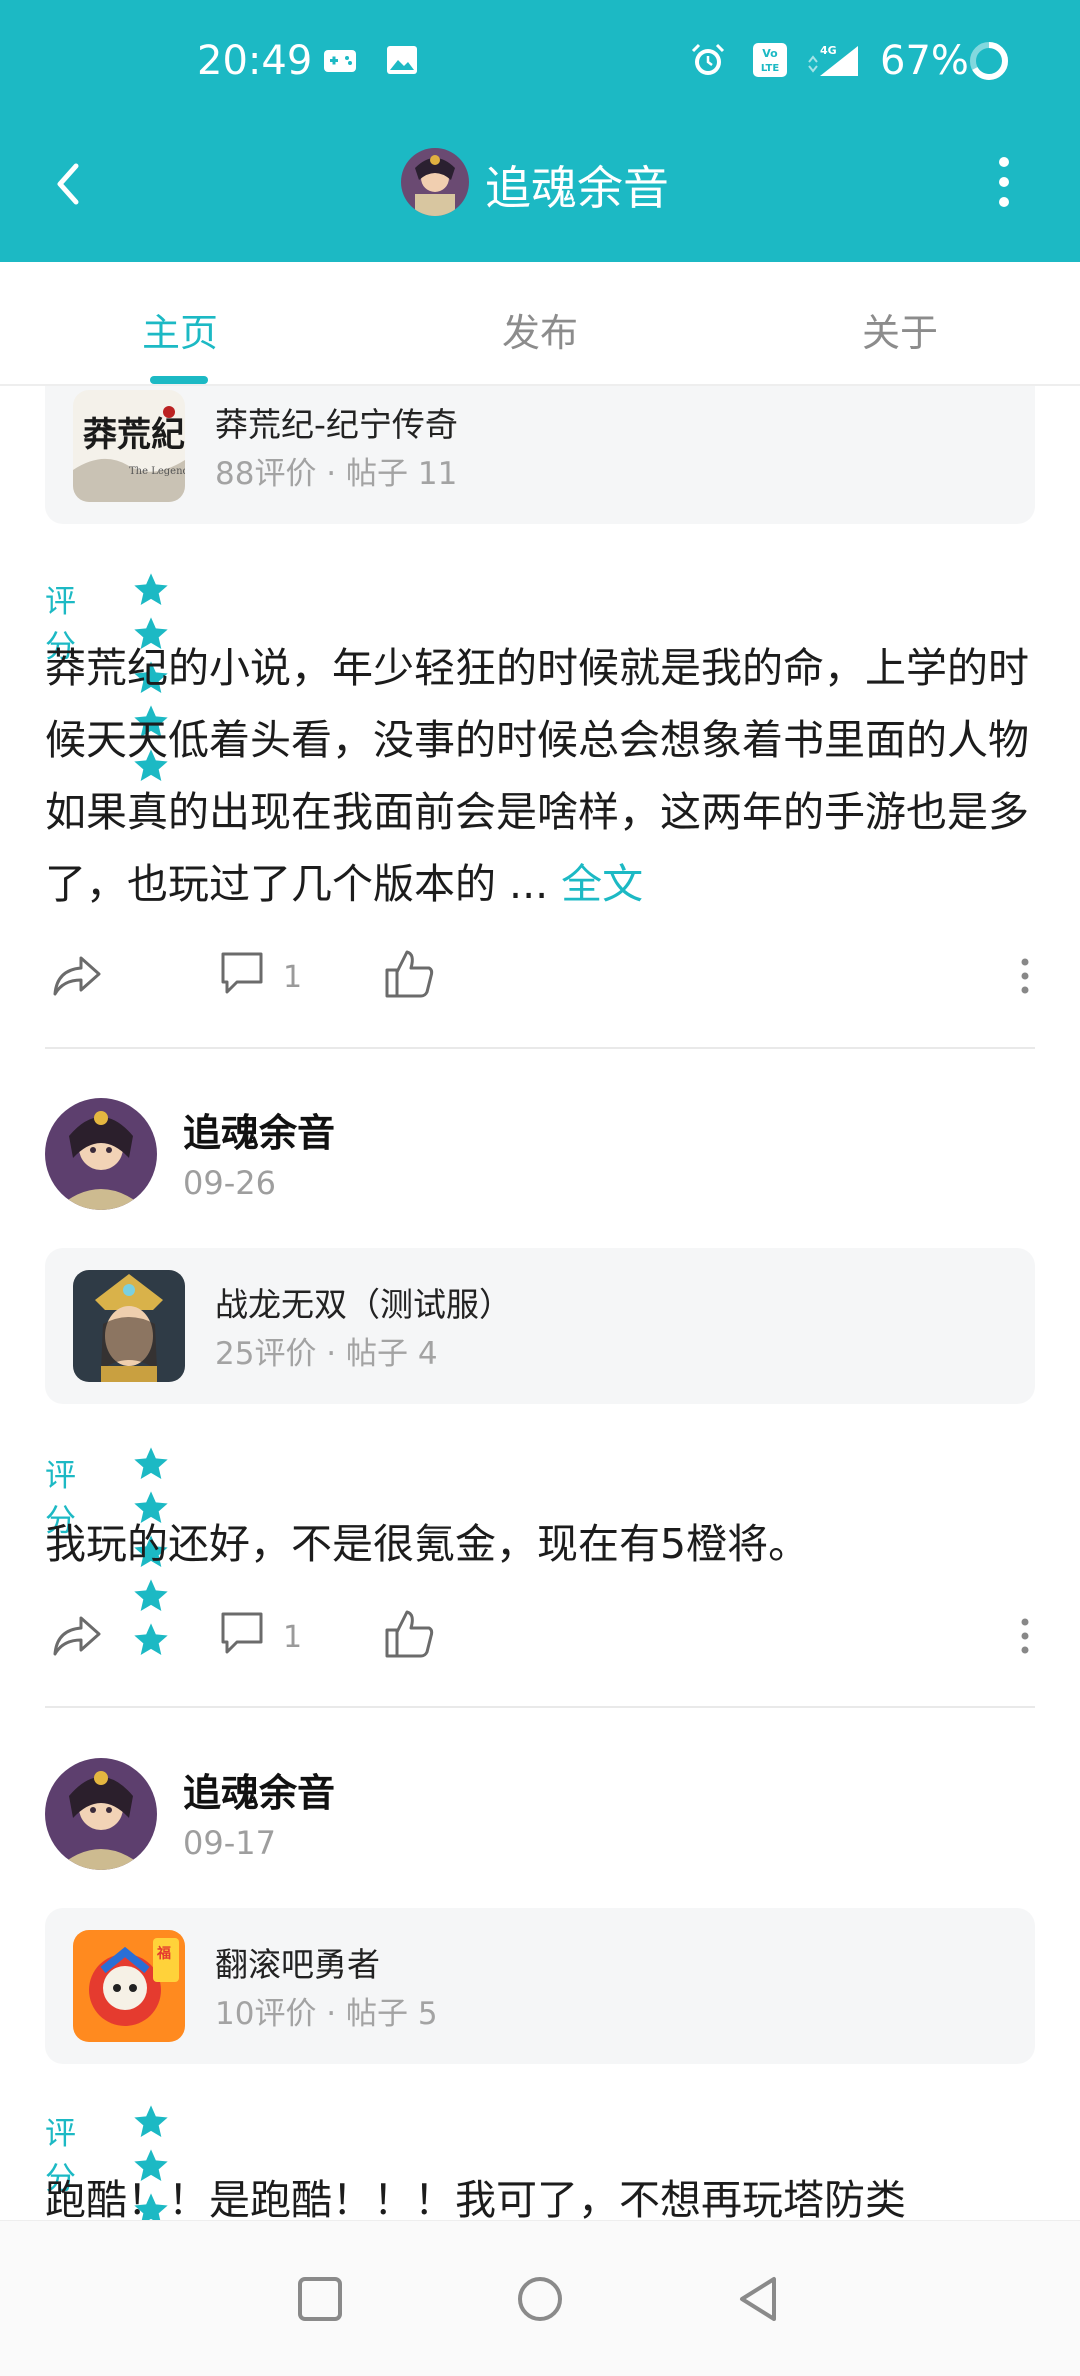 The image size is (1080, 2376). I want to click on system-nav-bar, so click(540, 2298).